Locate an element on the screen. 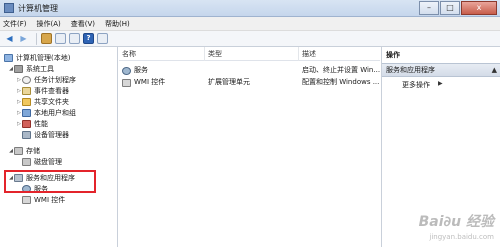 The height and width of the screenshot is (247, 500). more-actions-label: 更多操作 is located at coordinates (416, 85).